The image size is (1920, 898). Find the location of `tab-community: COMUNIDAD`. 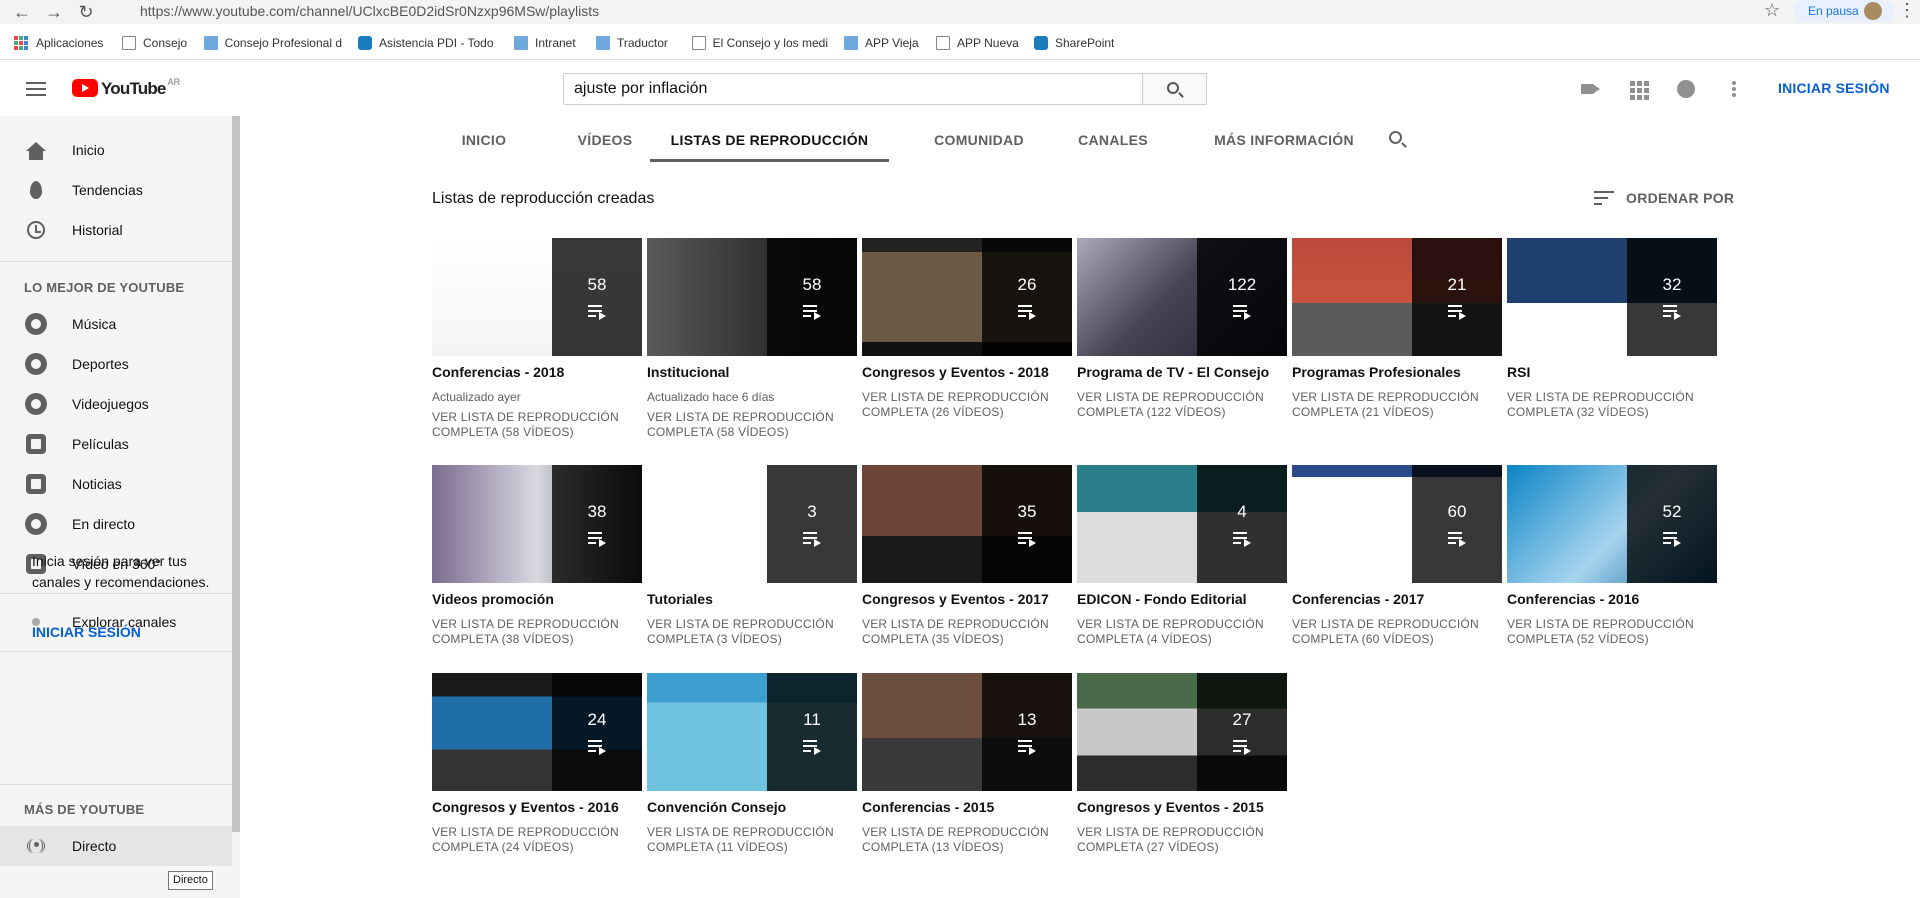

tab-community: COMUNIDAD is located at coordinates (979, 140).